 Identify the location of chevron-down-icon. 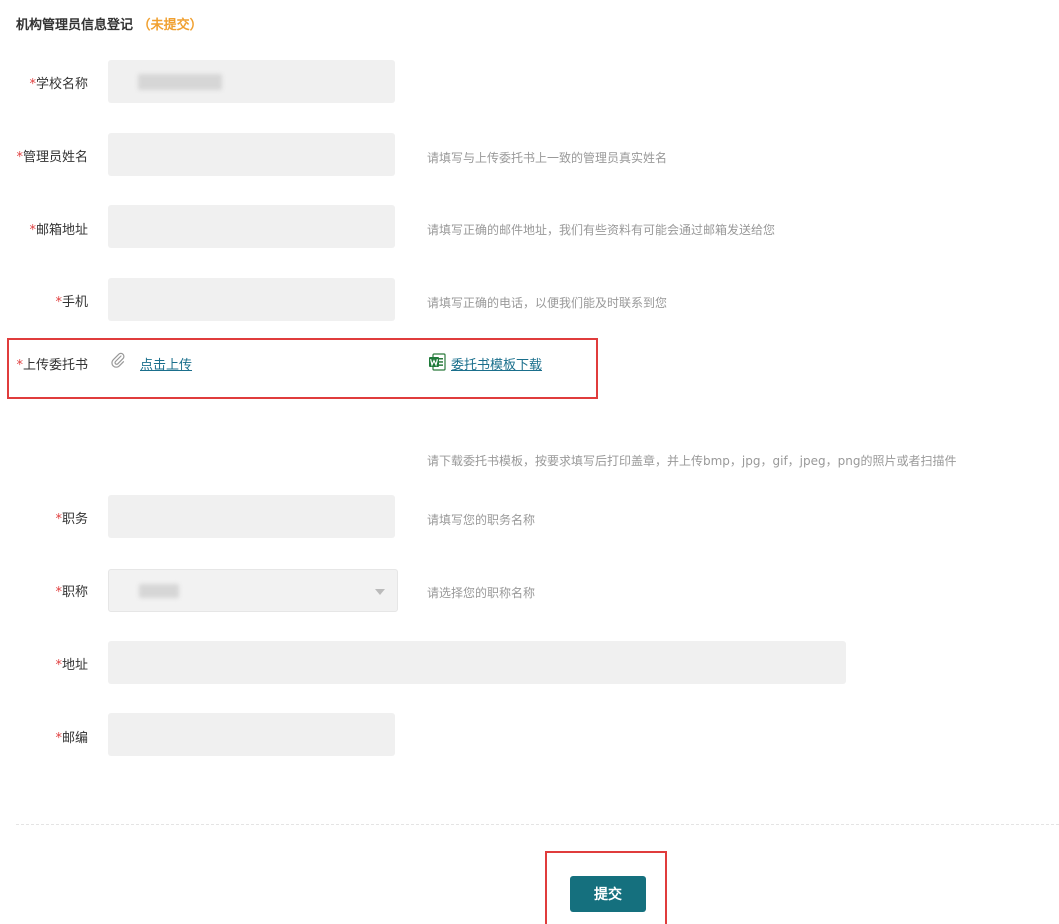
(380, 591).